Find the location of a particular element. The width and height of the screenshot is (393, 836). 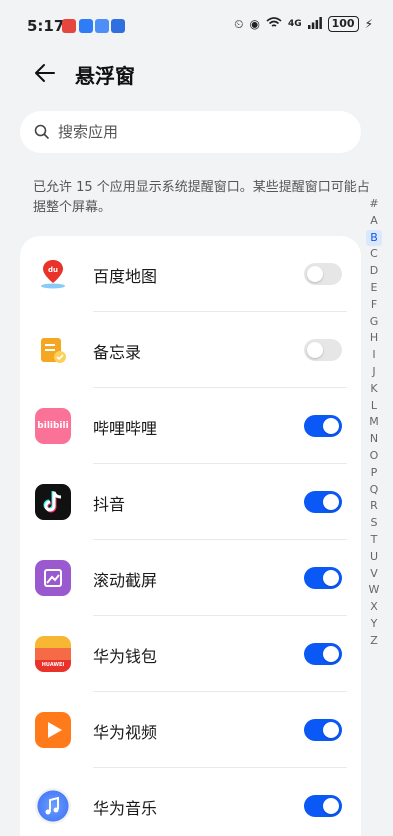

app-label: 滚动截屏 is located at coordinates (125, 580).